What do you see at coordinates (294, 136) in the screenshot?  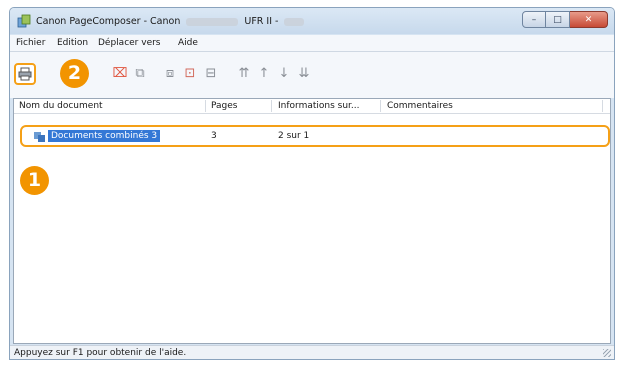 I see `document-info: 2 sur 1` at bounding box center [294, 136].